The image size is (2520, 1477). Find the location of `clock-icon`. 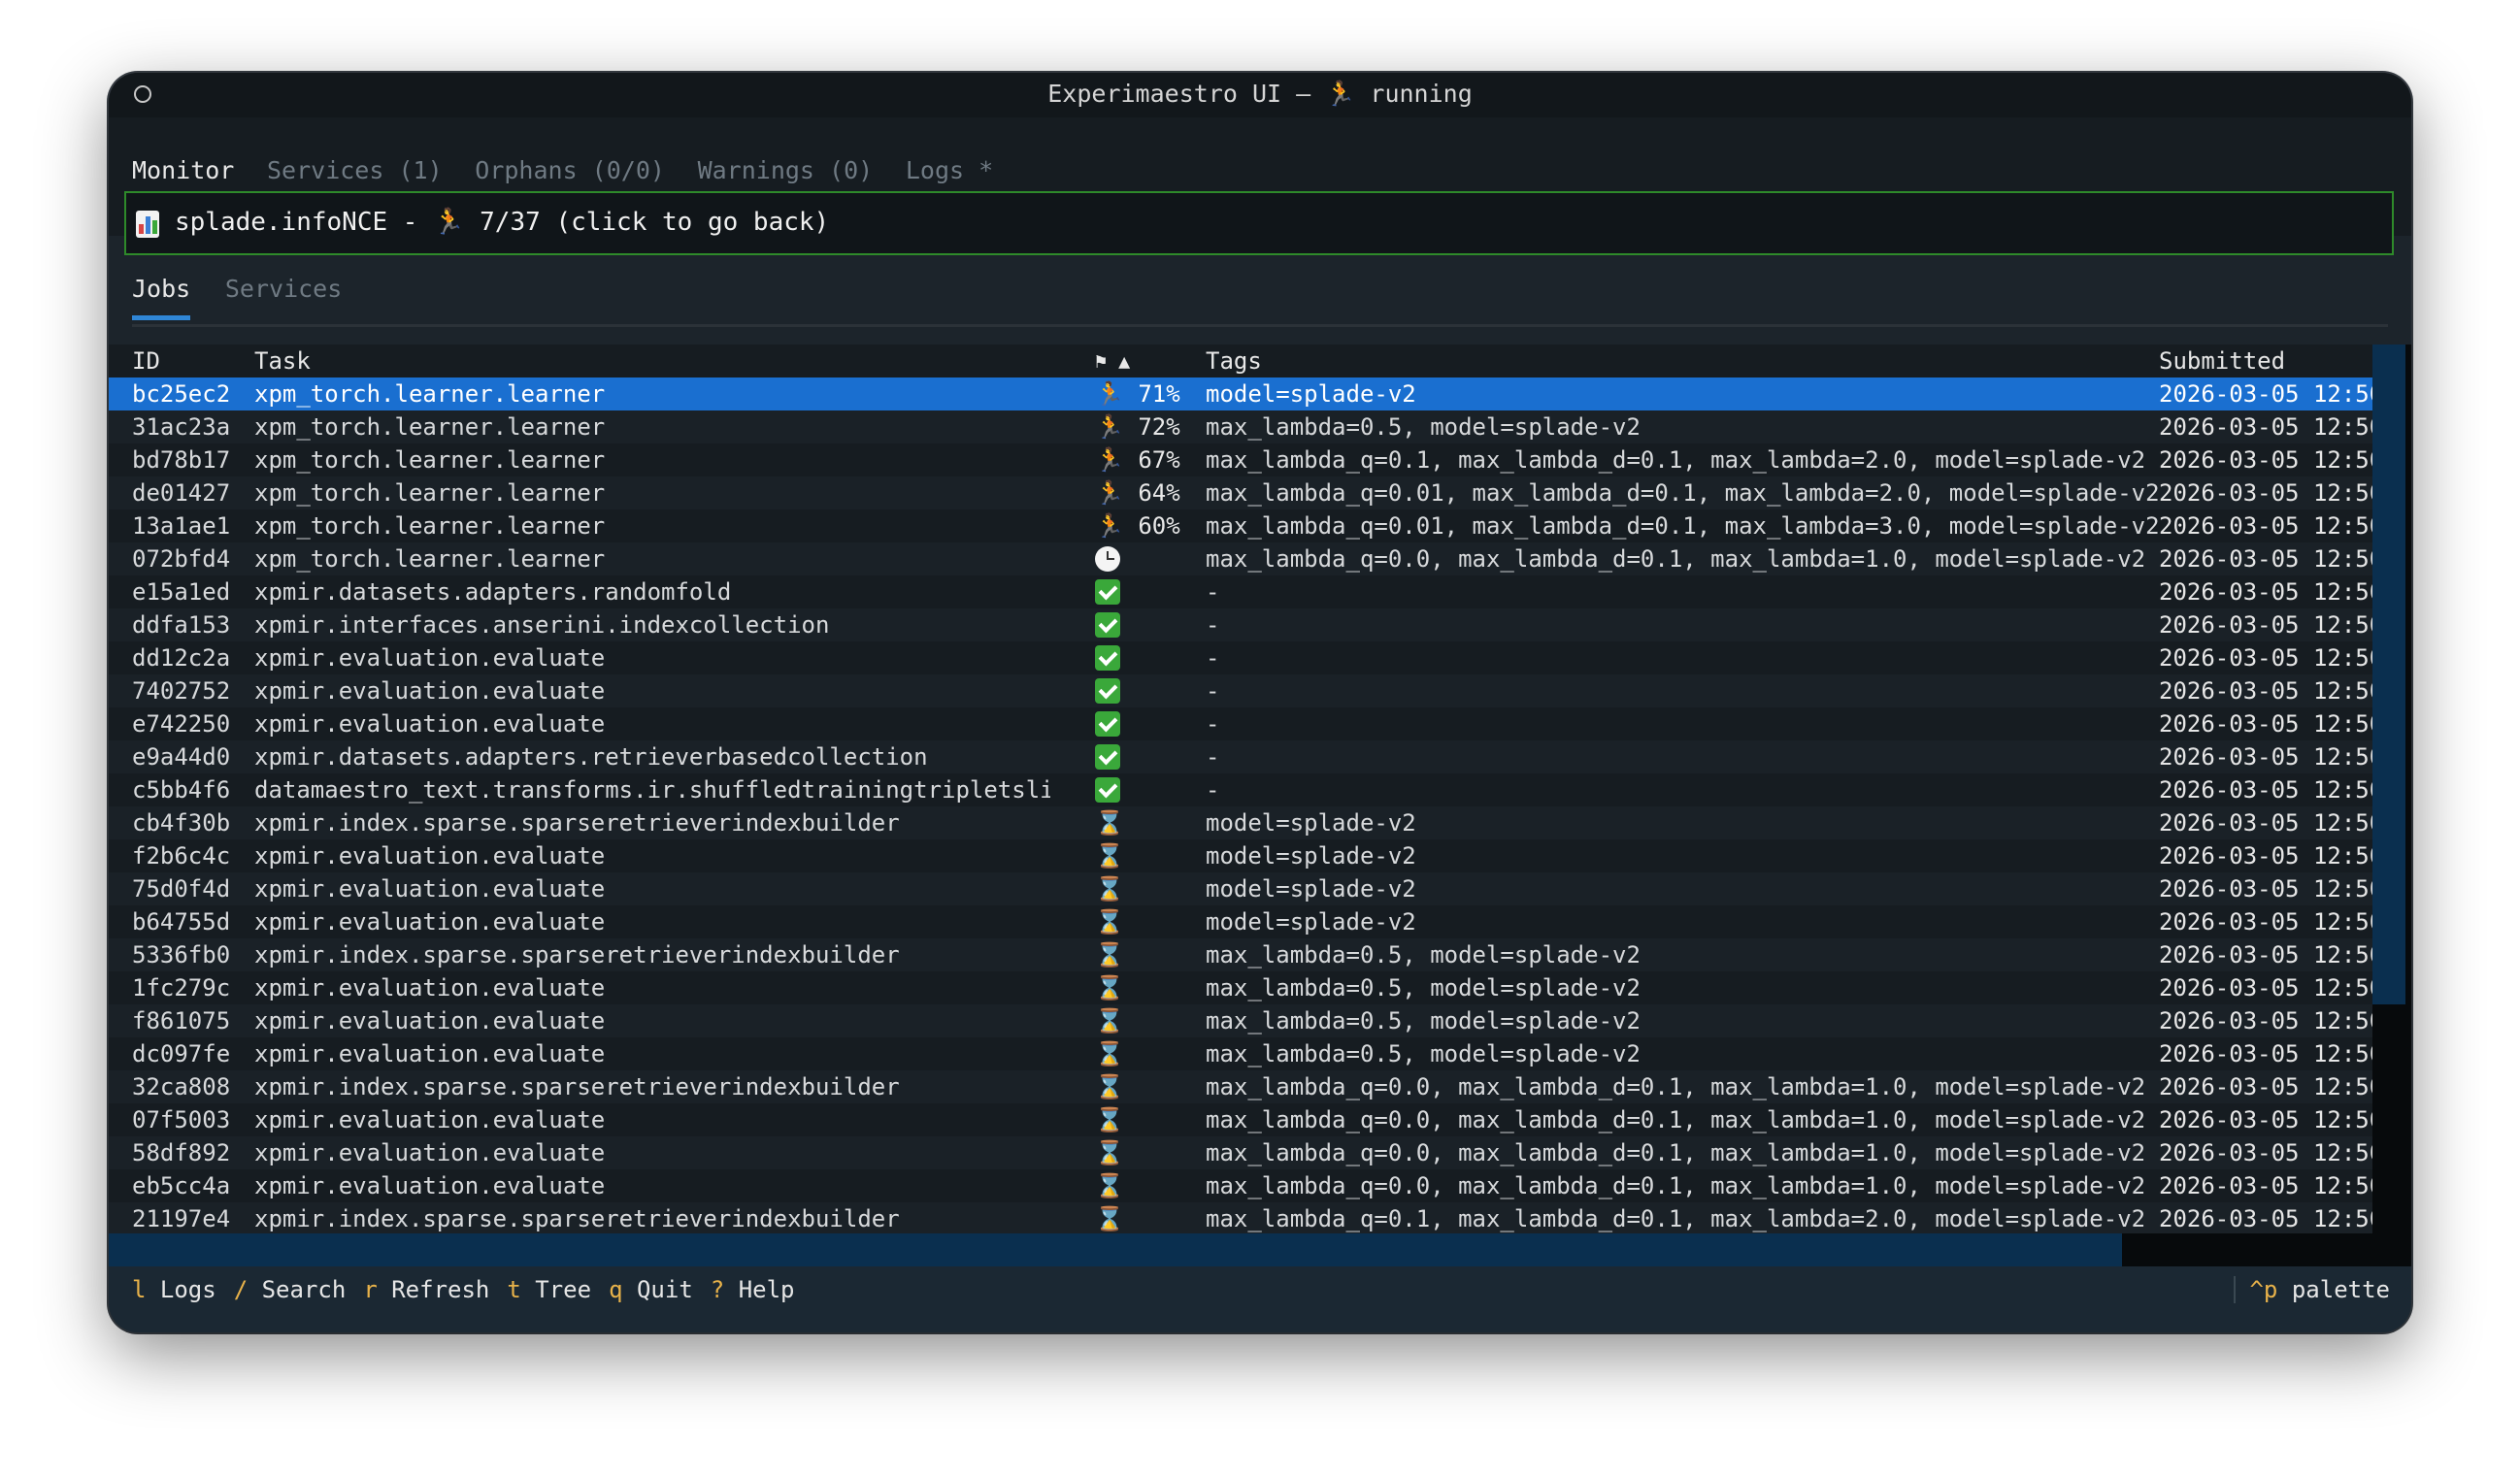

clock-icon is located at coordinates (1107, 559).